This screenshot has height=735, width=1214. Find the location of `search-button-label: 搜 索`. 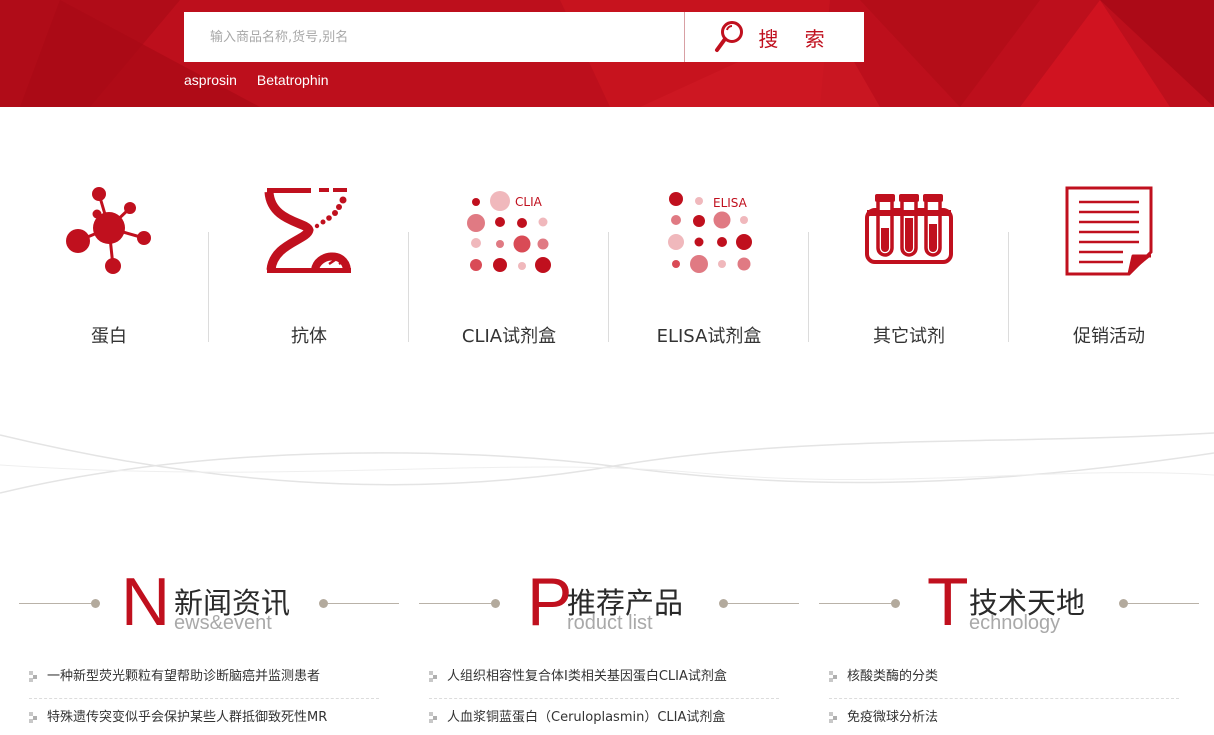

search-button-label: 搜 索 is located at coordinates (796, 38).